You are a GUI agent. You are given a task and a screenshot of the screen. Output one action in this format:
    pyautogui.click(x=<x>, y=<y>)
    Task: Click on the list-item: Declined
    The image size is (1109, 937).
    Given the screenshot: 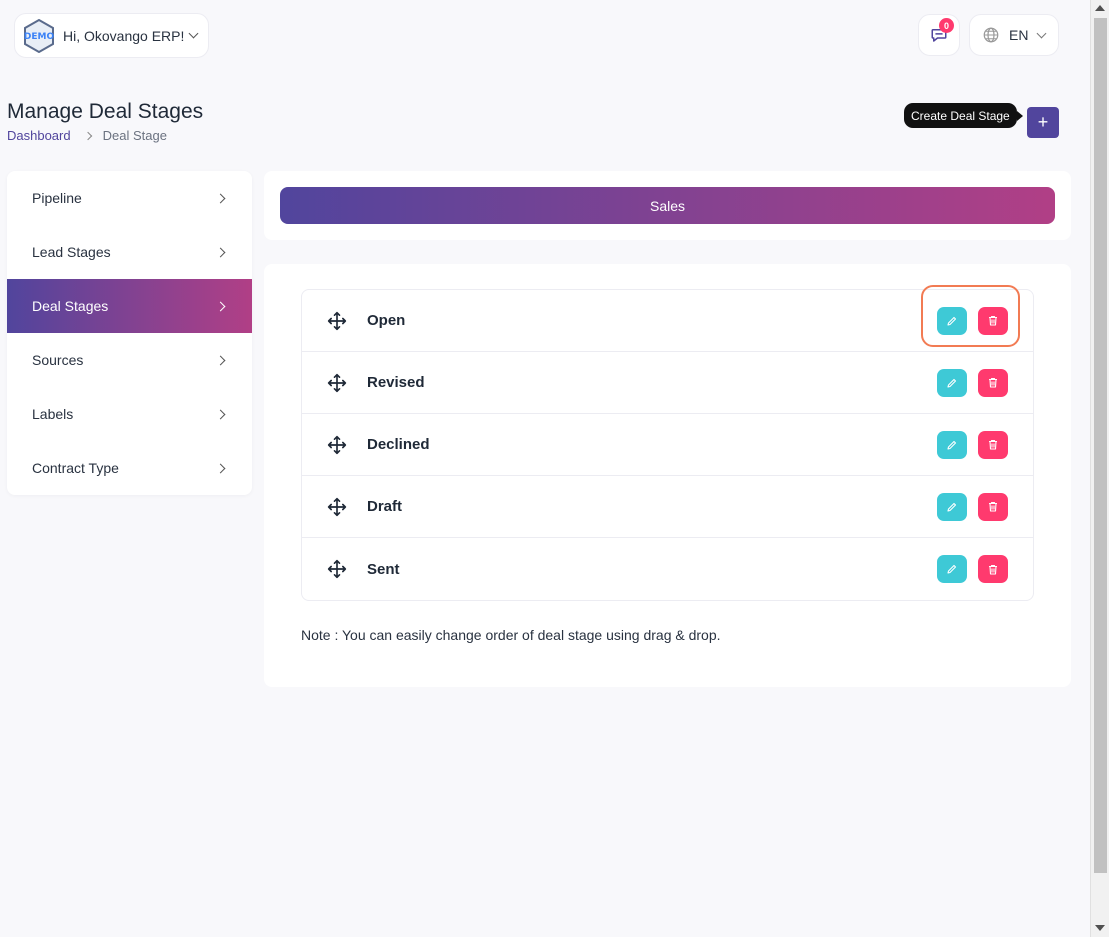 What is the action you would take?
    pyautogui.click(x=667, y=445)
    